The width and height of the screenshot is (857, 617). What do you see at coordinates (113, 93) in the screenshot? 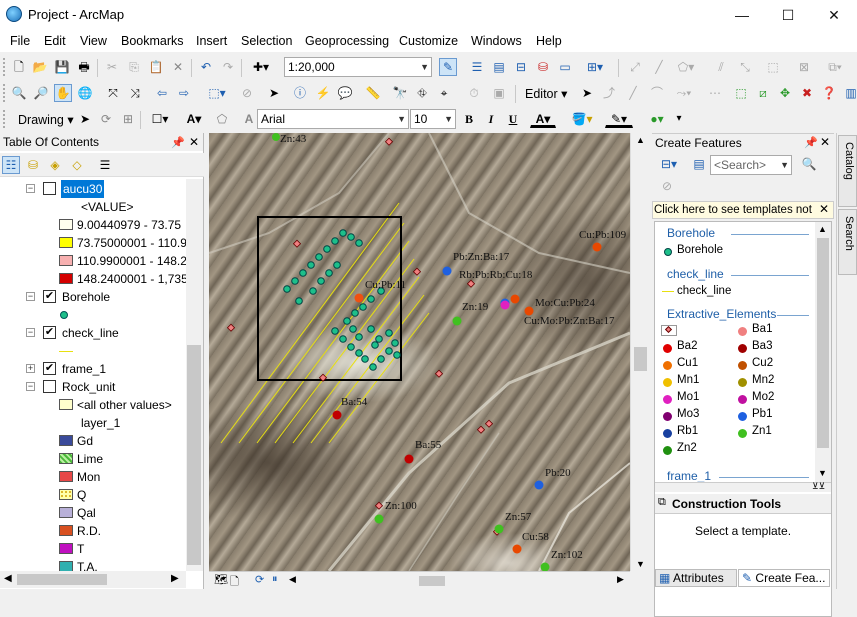
I see `fixed-zoom-in-icon: ⤧` at bounding box center [113, 93].